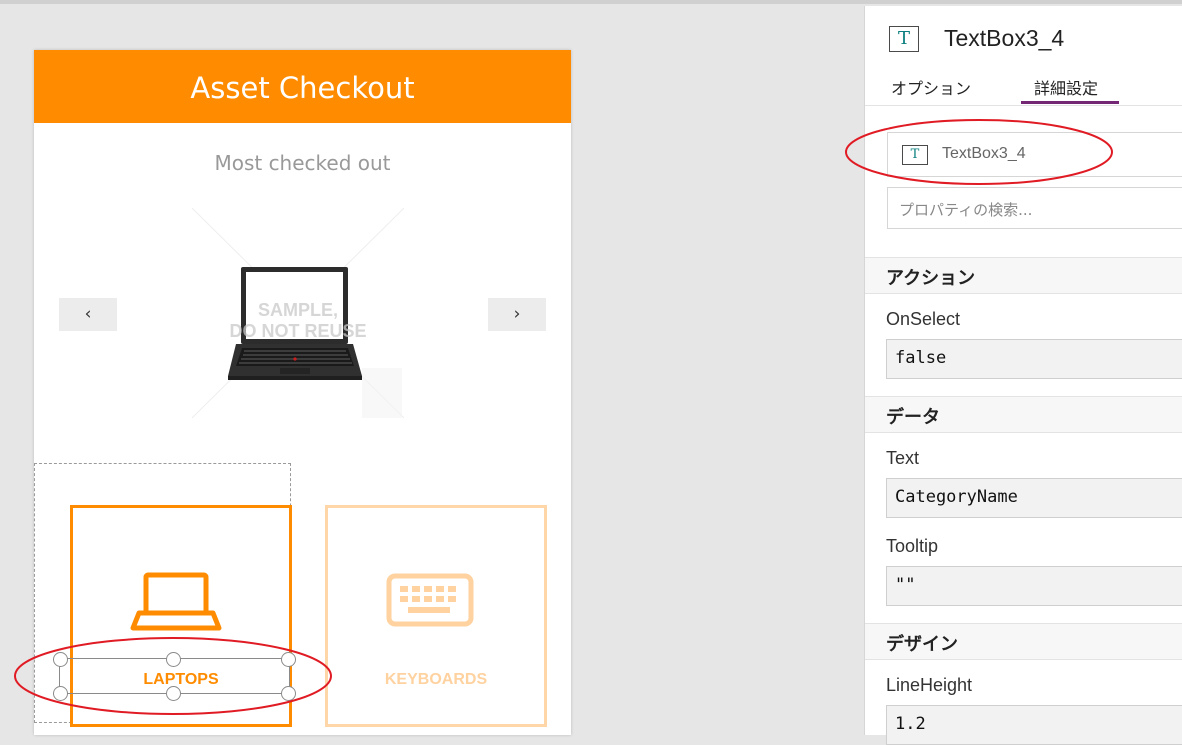 Image resolution: width=1182 pixels, height=745 pixels. What do you see at coordinates (929, 685) in the screenshot?
I see `prop-label-lineheight: LineHeight` at bounding box center [929, 685].